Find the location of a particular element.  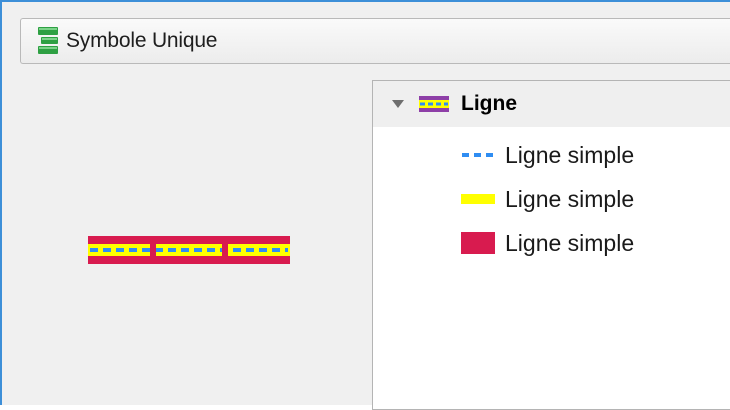

root-symbol-label: Ligne is located at coordinates (489, 103).